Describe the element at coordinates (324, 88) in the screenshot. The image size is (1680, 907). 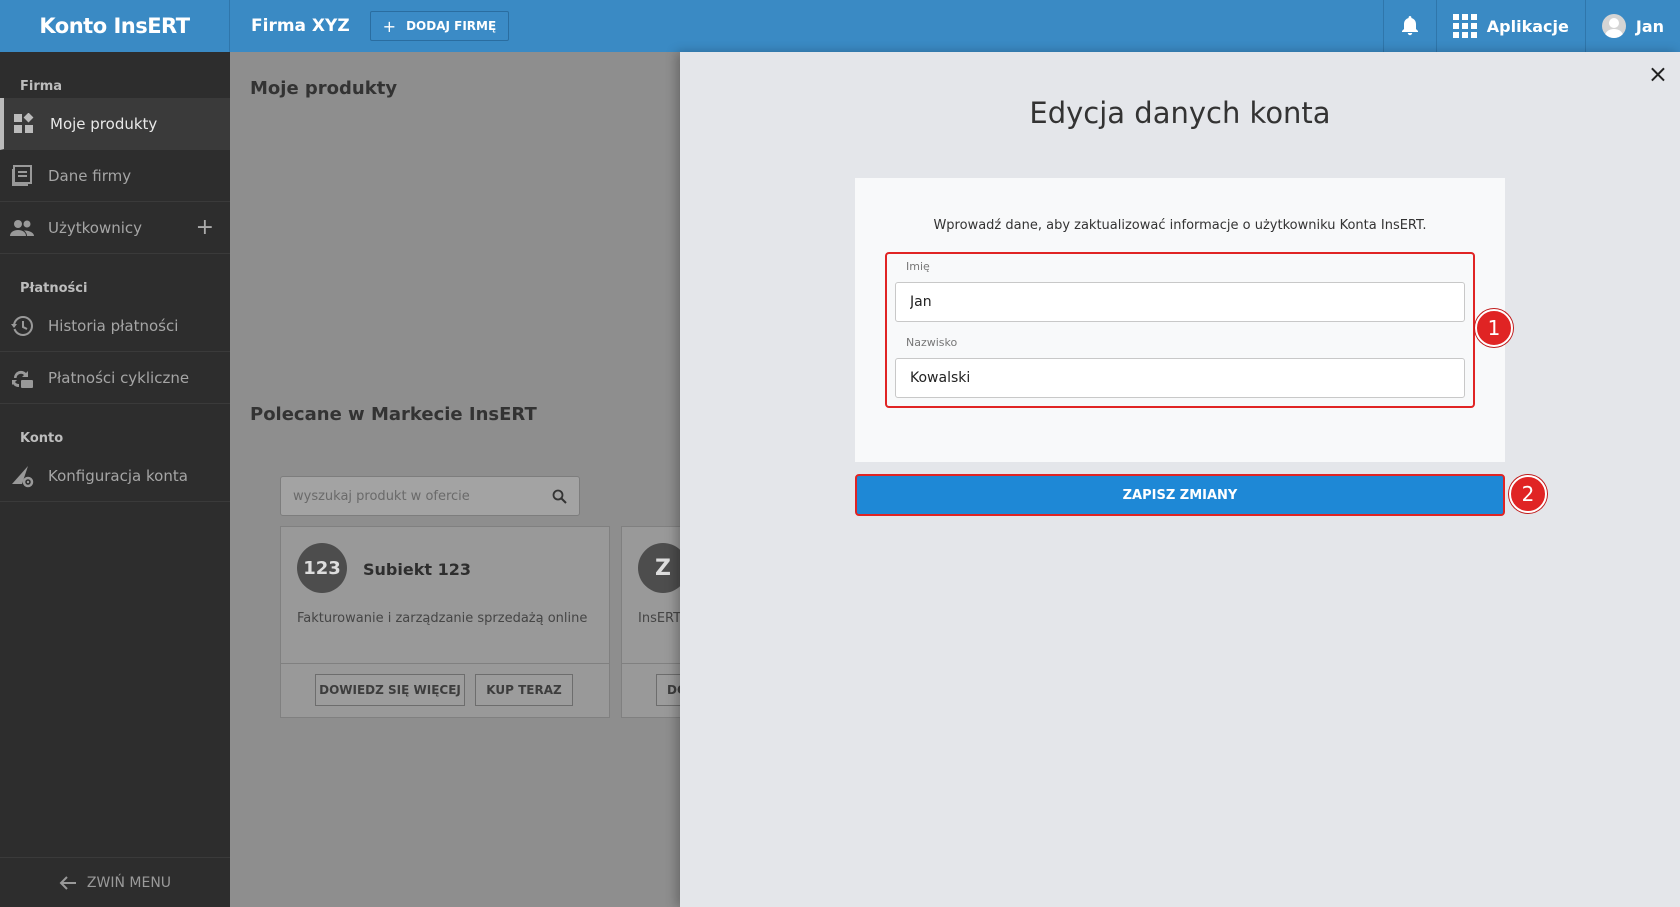
I see `page-title: Moje produkty` at that location.